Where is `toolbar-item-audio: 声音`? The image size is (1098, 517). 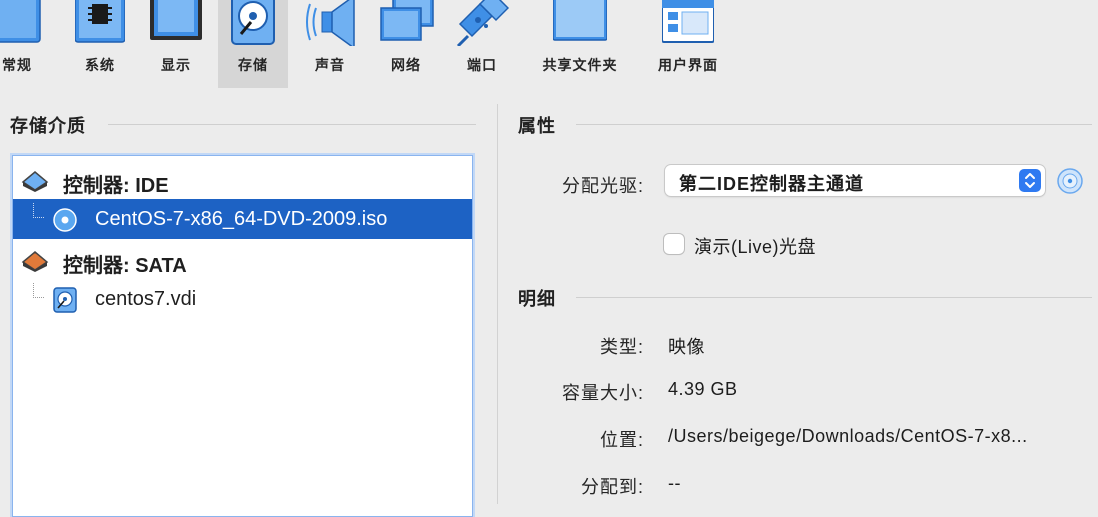 toolbar-item-audio: 声音 is located at coordinates (330, 44).